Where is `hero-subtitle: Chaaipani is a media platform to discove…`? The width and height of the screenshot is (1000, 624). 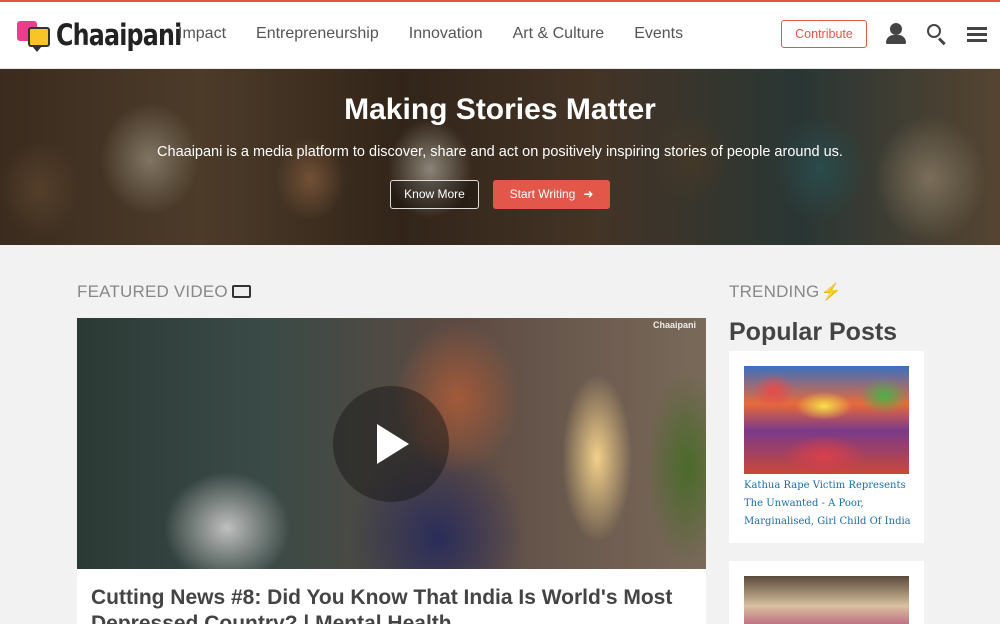 hero-subtitle: Chaaipani is a media platform to discove… is located at coordinates (500, 152).